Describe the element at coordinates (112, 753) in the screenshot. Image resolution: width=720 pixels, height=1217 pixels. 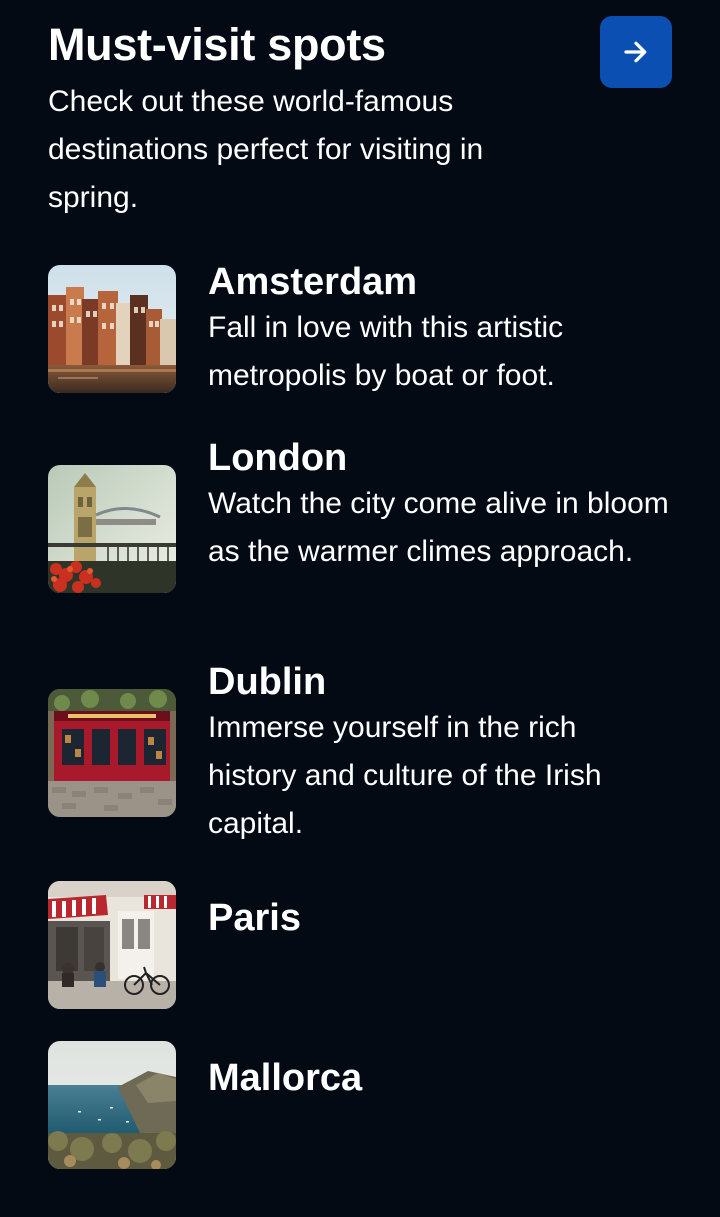
I see `dublin-image` at that location.